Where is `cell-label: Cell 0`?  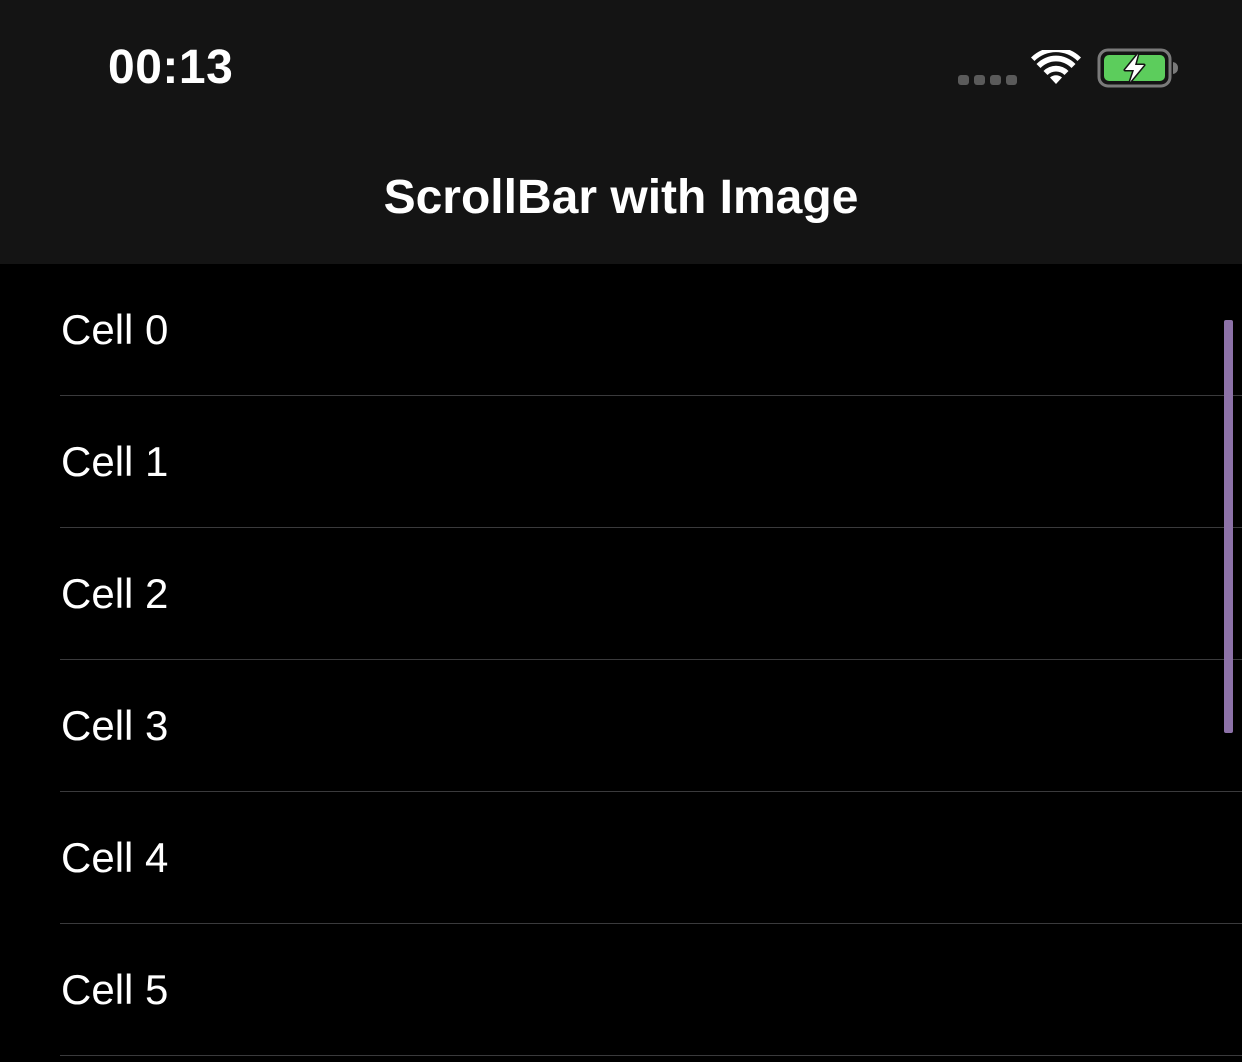 cell-label: Cell 0 is located at coordinates (115, 329).